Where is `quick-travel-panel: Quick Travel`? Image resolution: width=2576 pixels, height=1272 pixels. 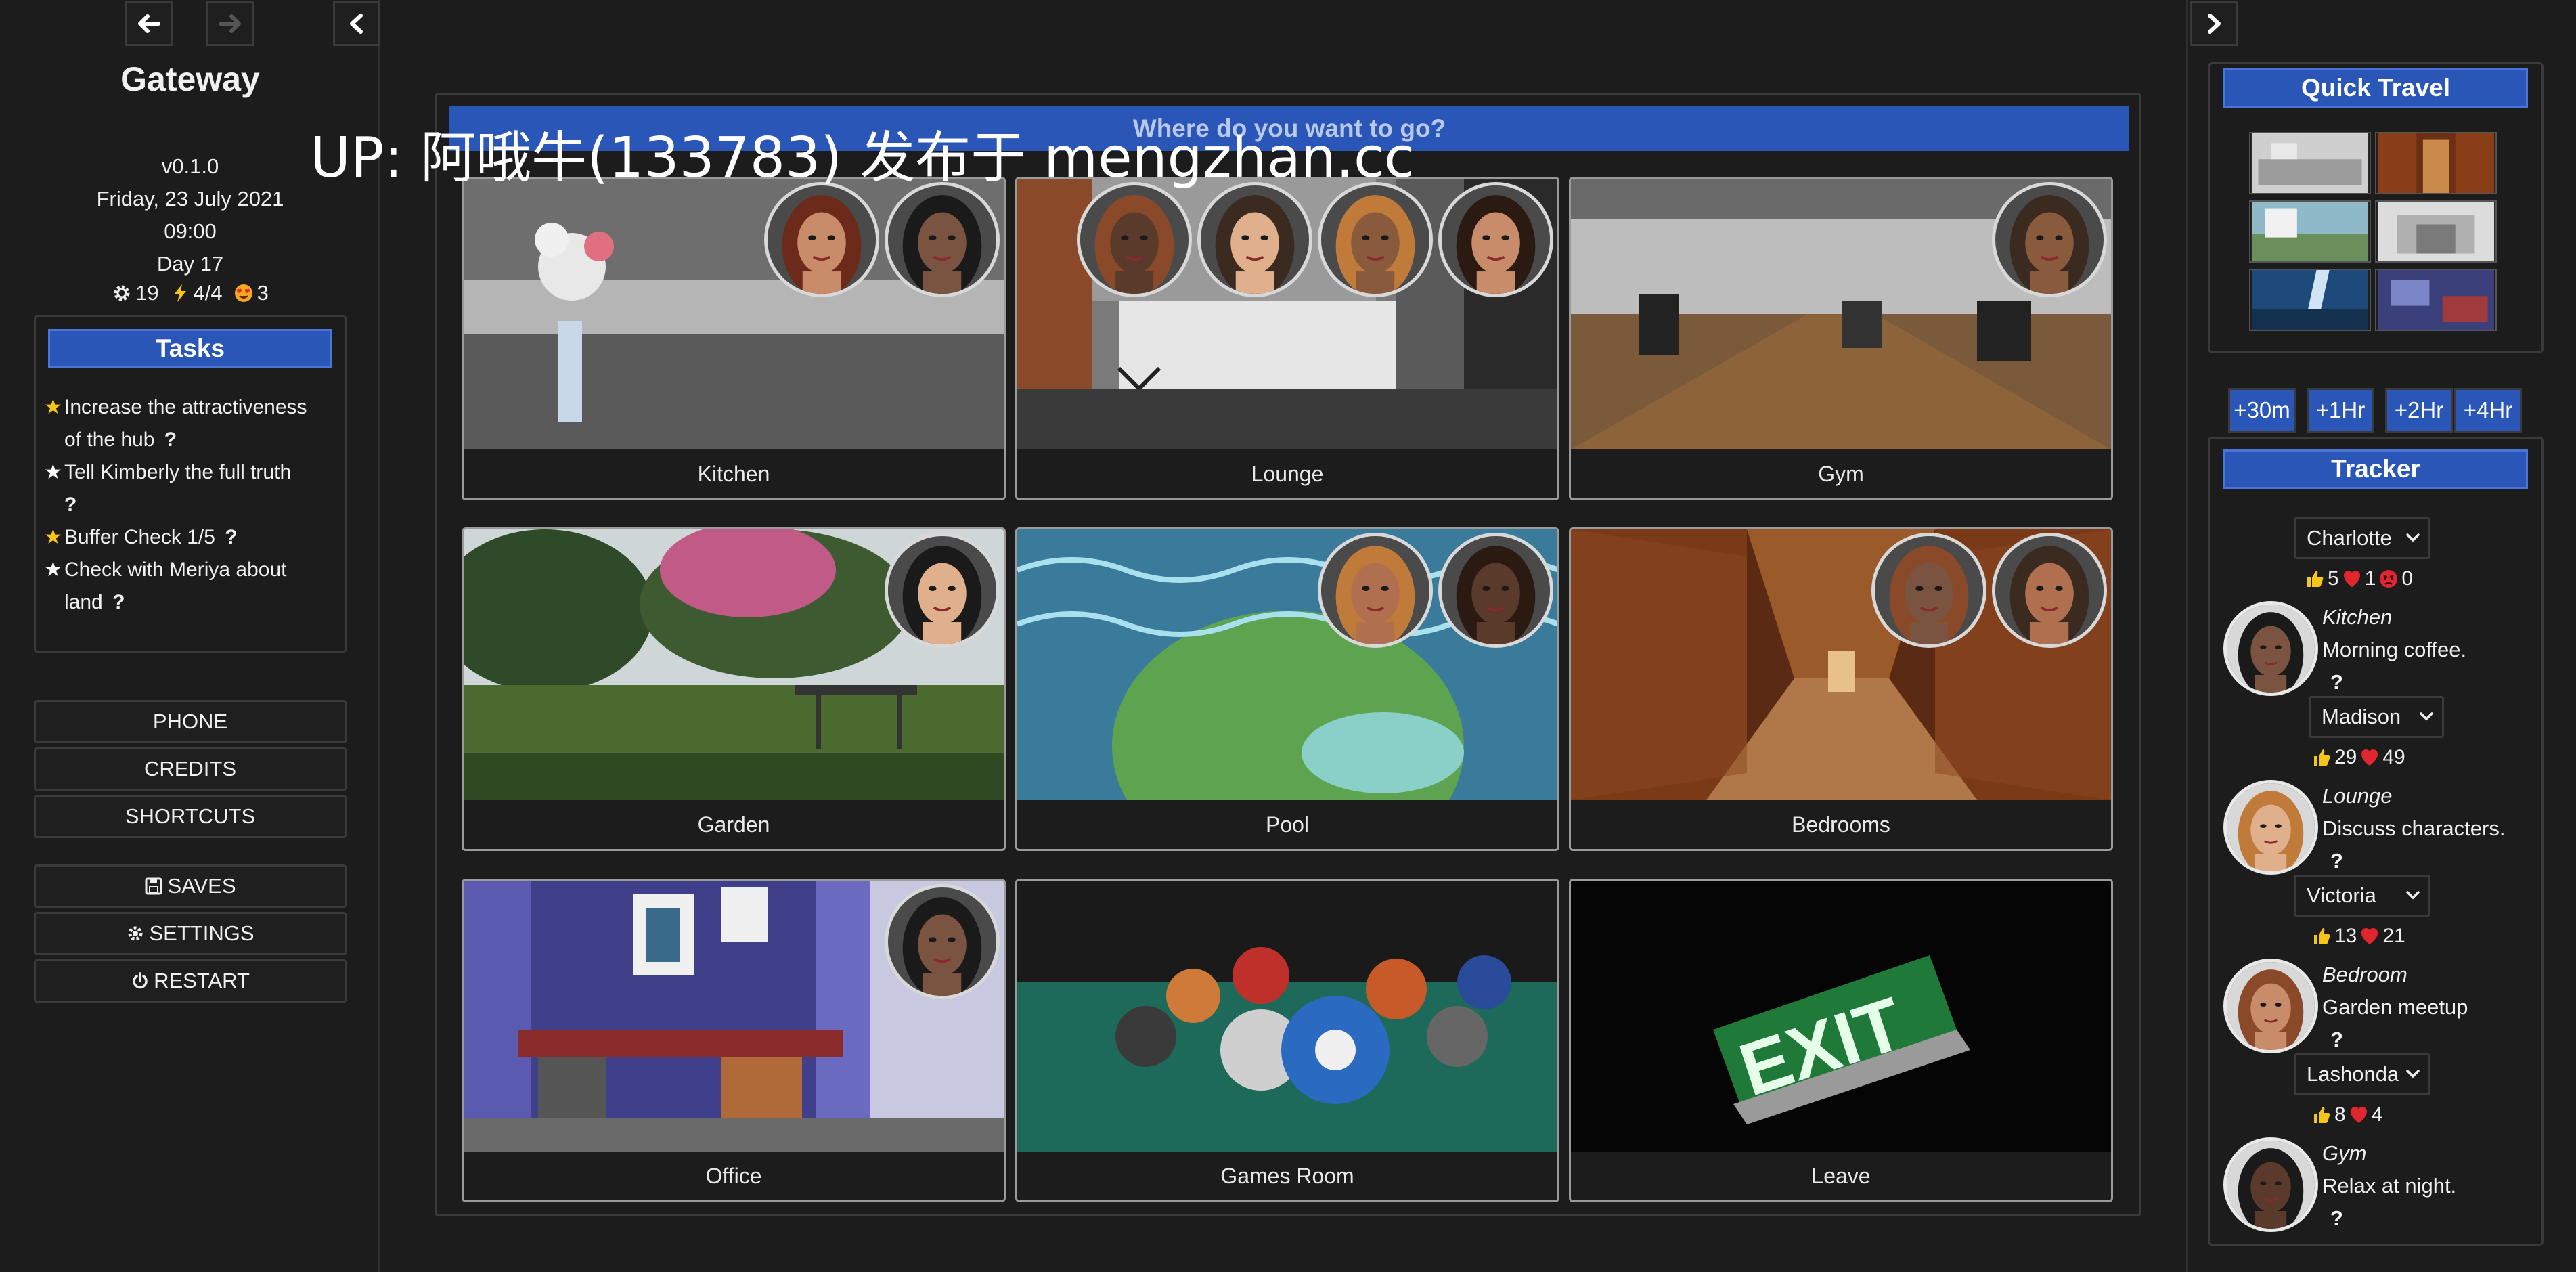 quick-travel-panel: Quick Travel is located at coordinates (2376, 207).